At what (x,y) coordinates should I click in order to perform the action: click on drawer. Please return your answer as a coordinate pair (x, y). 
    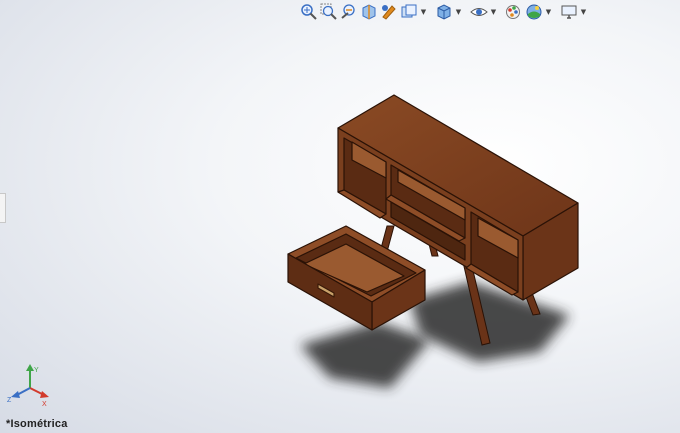
    Looking at the image, I should click on (356, 278).